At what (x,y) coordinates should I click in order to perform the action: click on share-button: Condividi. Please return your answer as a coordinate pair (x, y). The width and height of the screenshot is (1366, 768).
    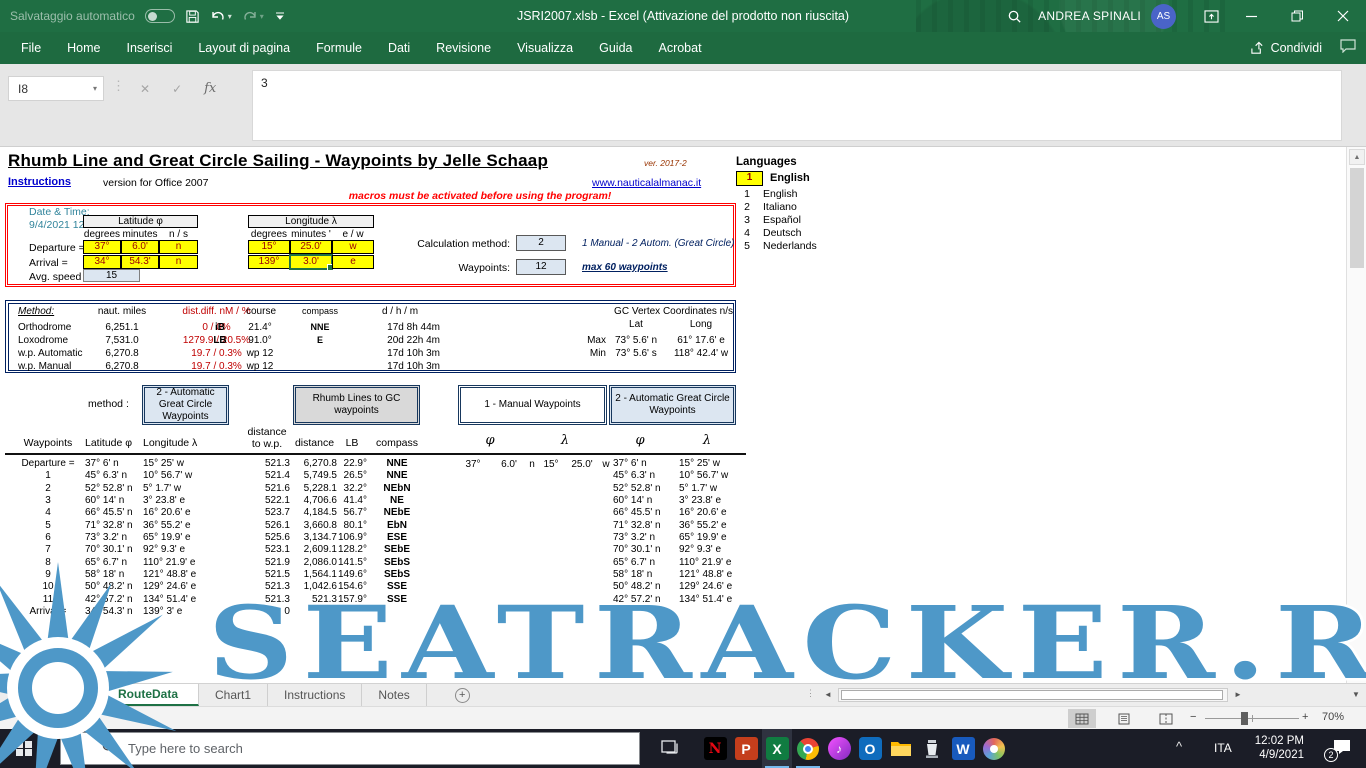
    Looking at the image, I should click on (1286, 48).